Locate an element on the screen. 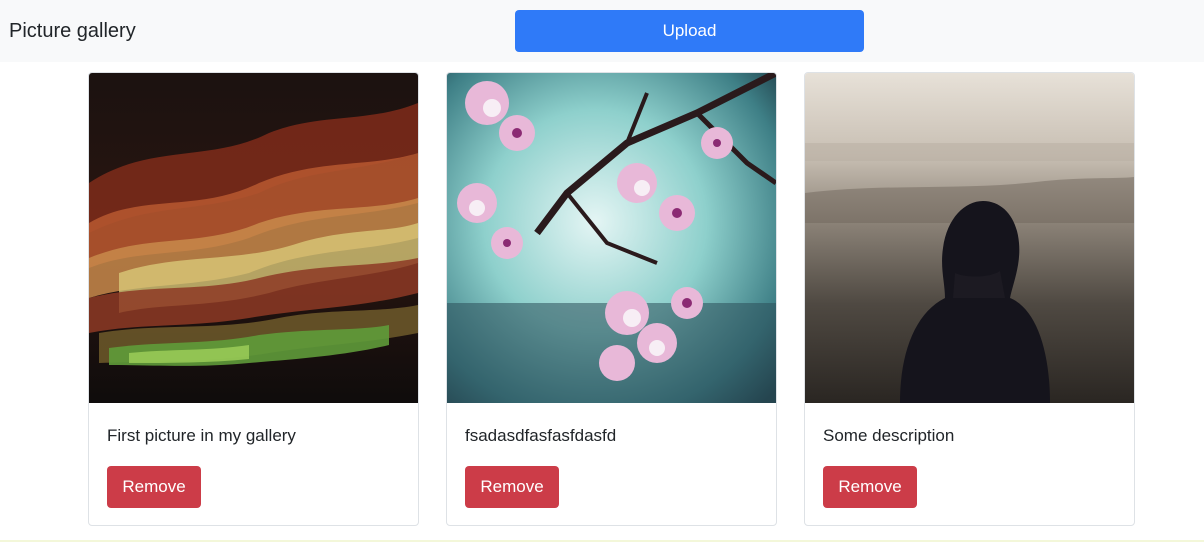 The width and height of the screenshot is (1204, 542). upload-button: Upload is located at coordinates (689, 31).